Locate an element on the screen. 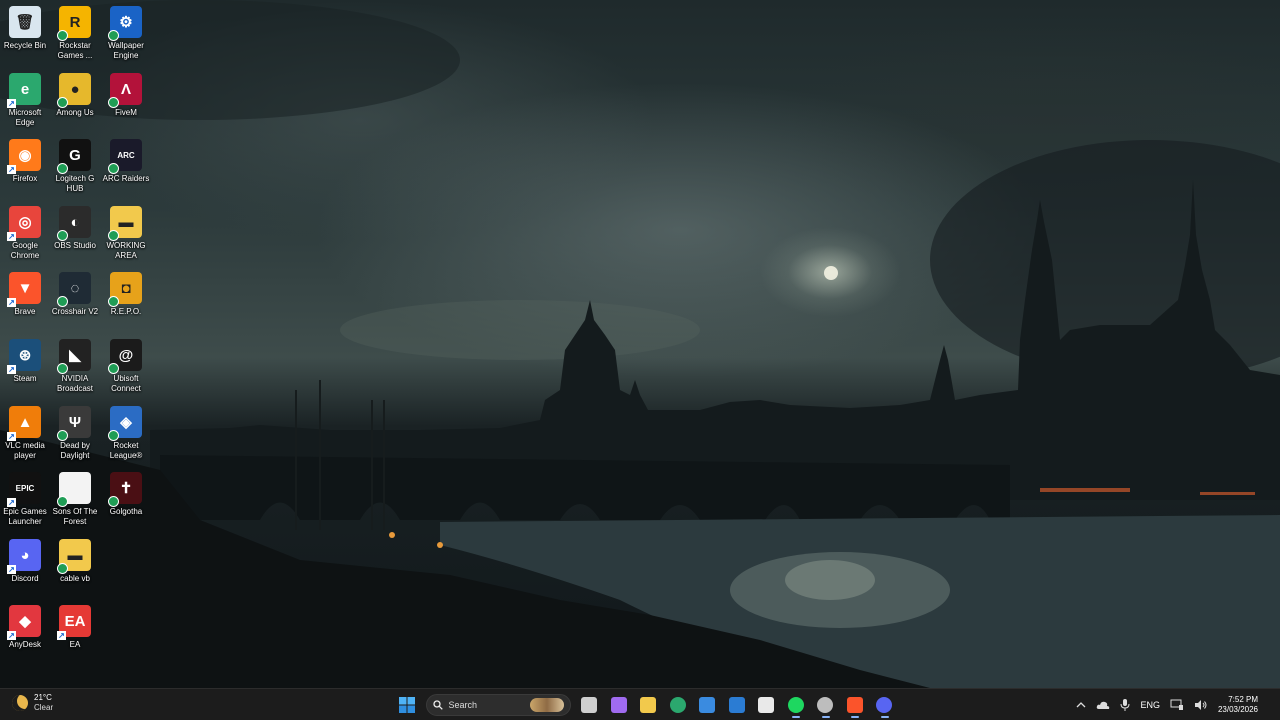 The image size is (1280, 720). taskbar-app-copilot is located at coordinates (619, 705).